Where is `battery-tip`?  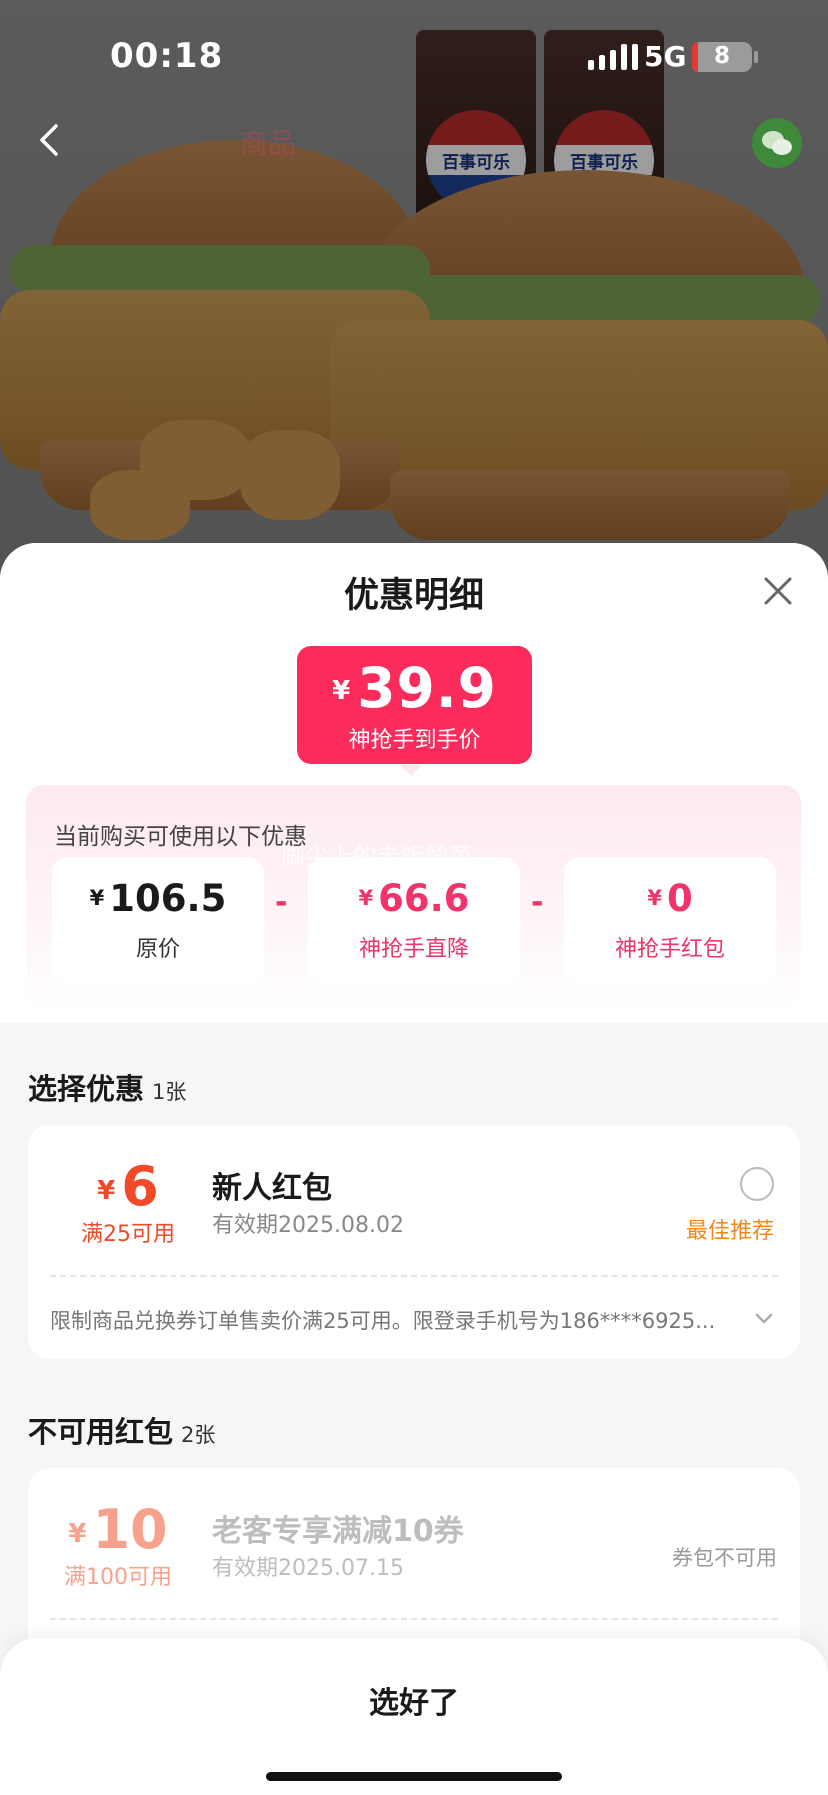 battery-tip is located at coordinates (756, 57).